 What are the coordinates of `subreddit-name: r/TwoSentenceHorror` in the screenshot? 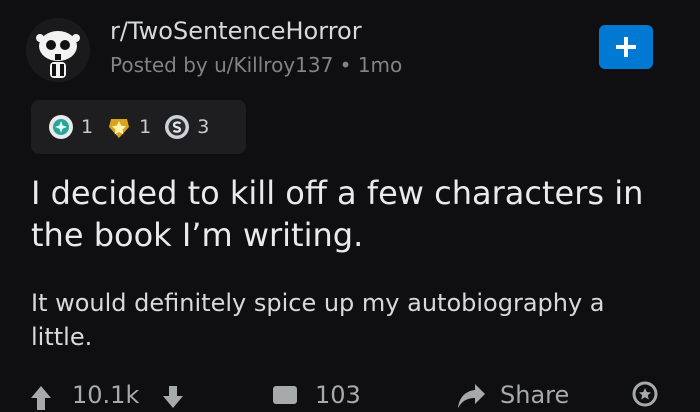 It's located at (236, 31).